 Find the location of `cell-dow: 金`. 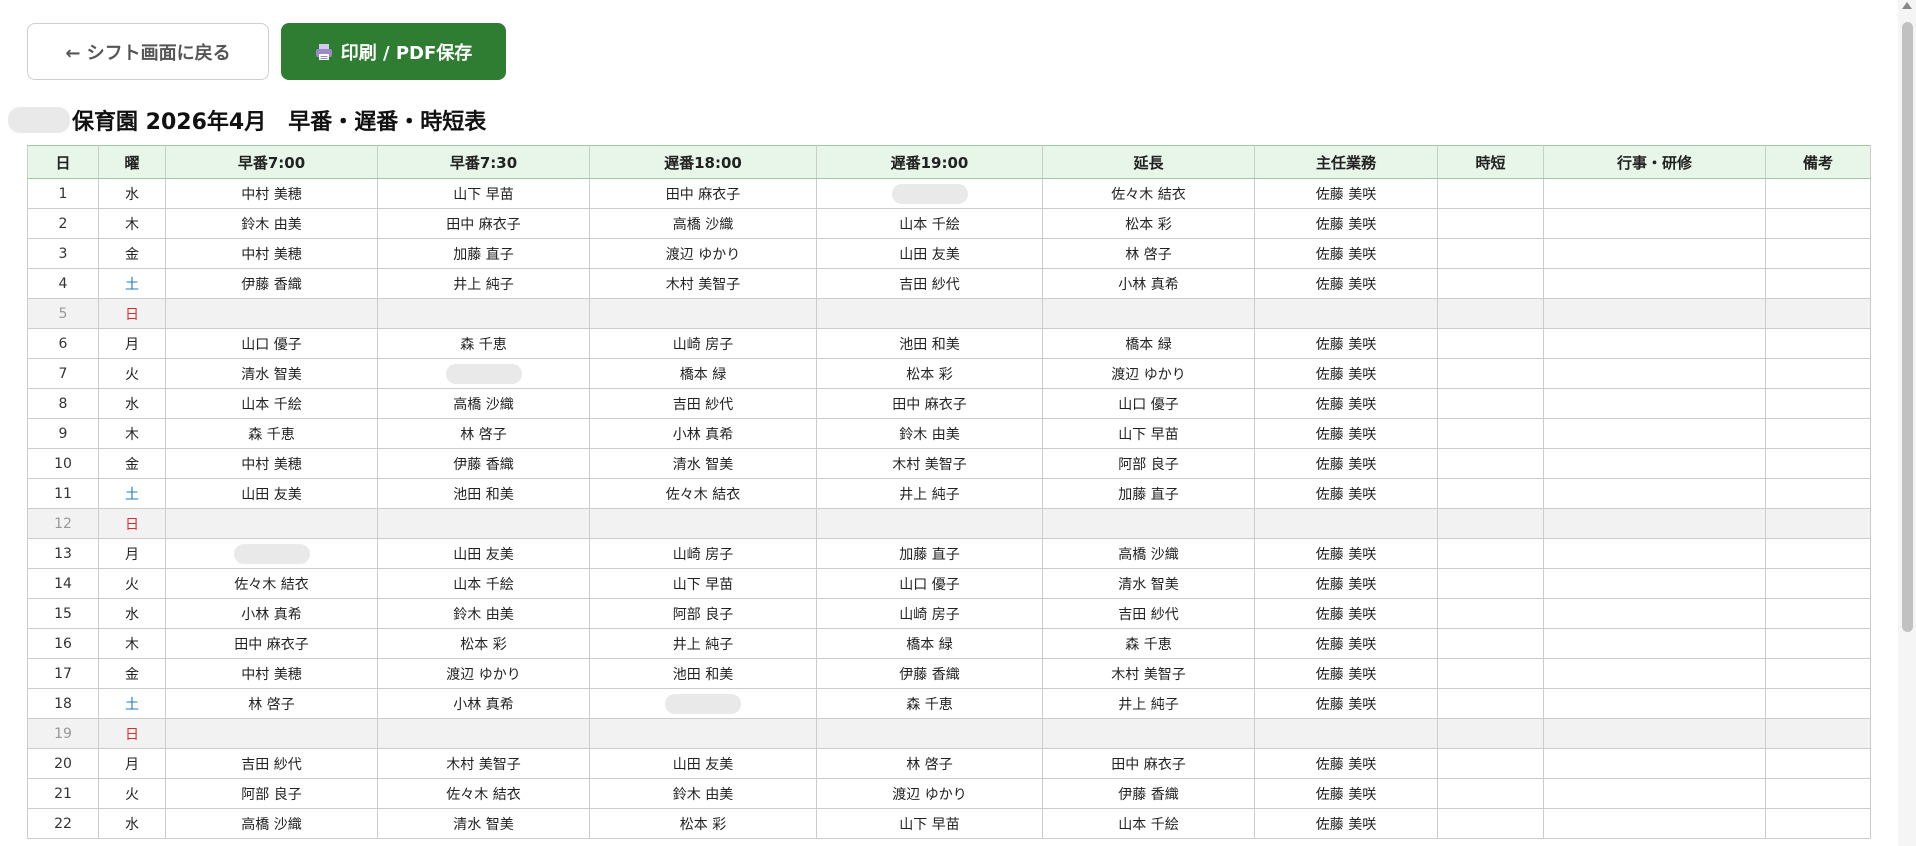

cell-dow: 金 is located at coordinates (132, 673).